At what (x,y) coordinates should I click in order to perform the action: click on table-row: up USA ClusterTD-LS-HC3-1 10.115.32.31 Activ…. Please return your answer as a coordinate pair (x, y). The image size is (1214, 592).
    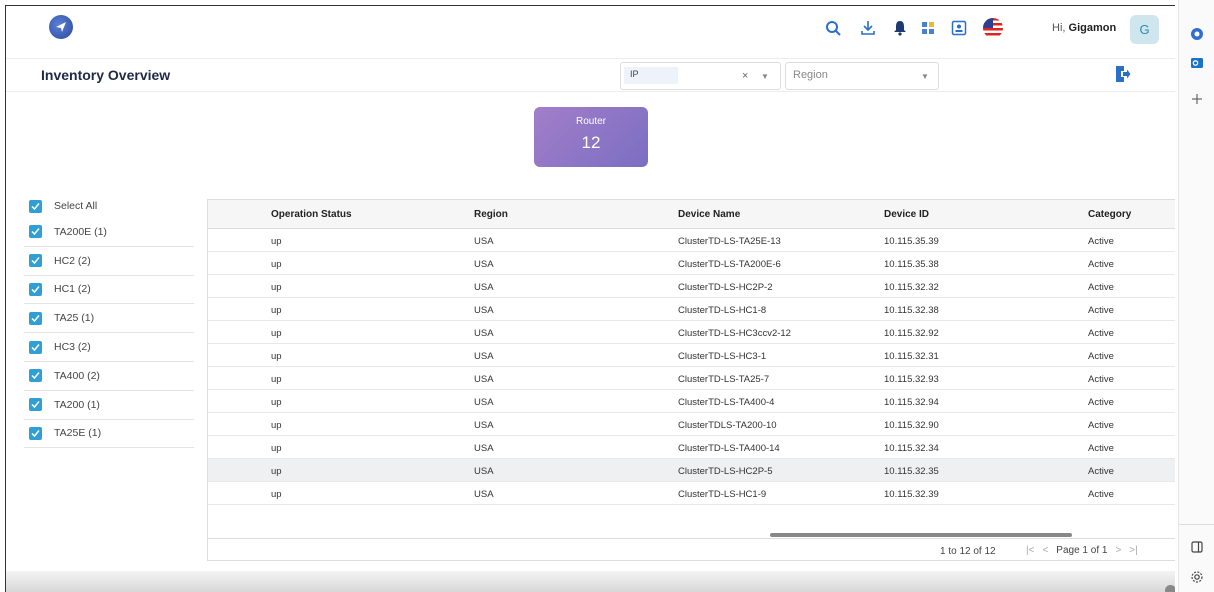
    Looking at the image, I should click on (691, 355).